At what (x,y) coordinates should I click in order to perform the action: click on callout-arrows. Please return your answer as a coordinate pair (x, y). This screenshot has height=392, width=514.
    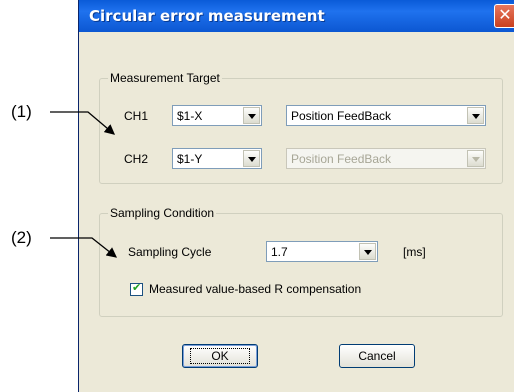
    Looking at the image, I should click on (84, 184).